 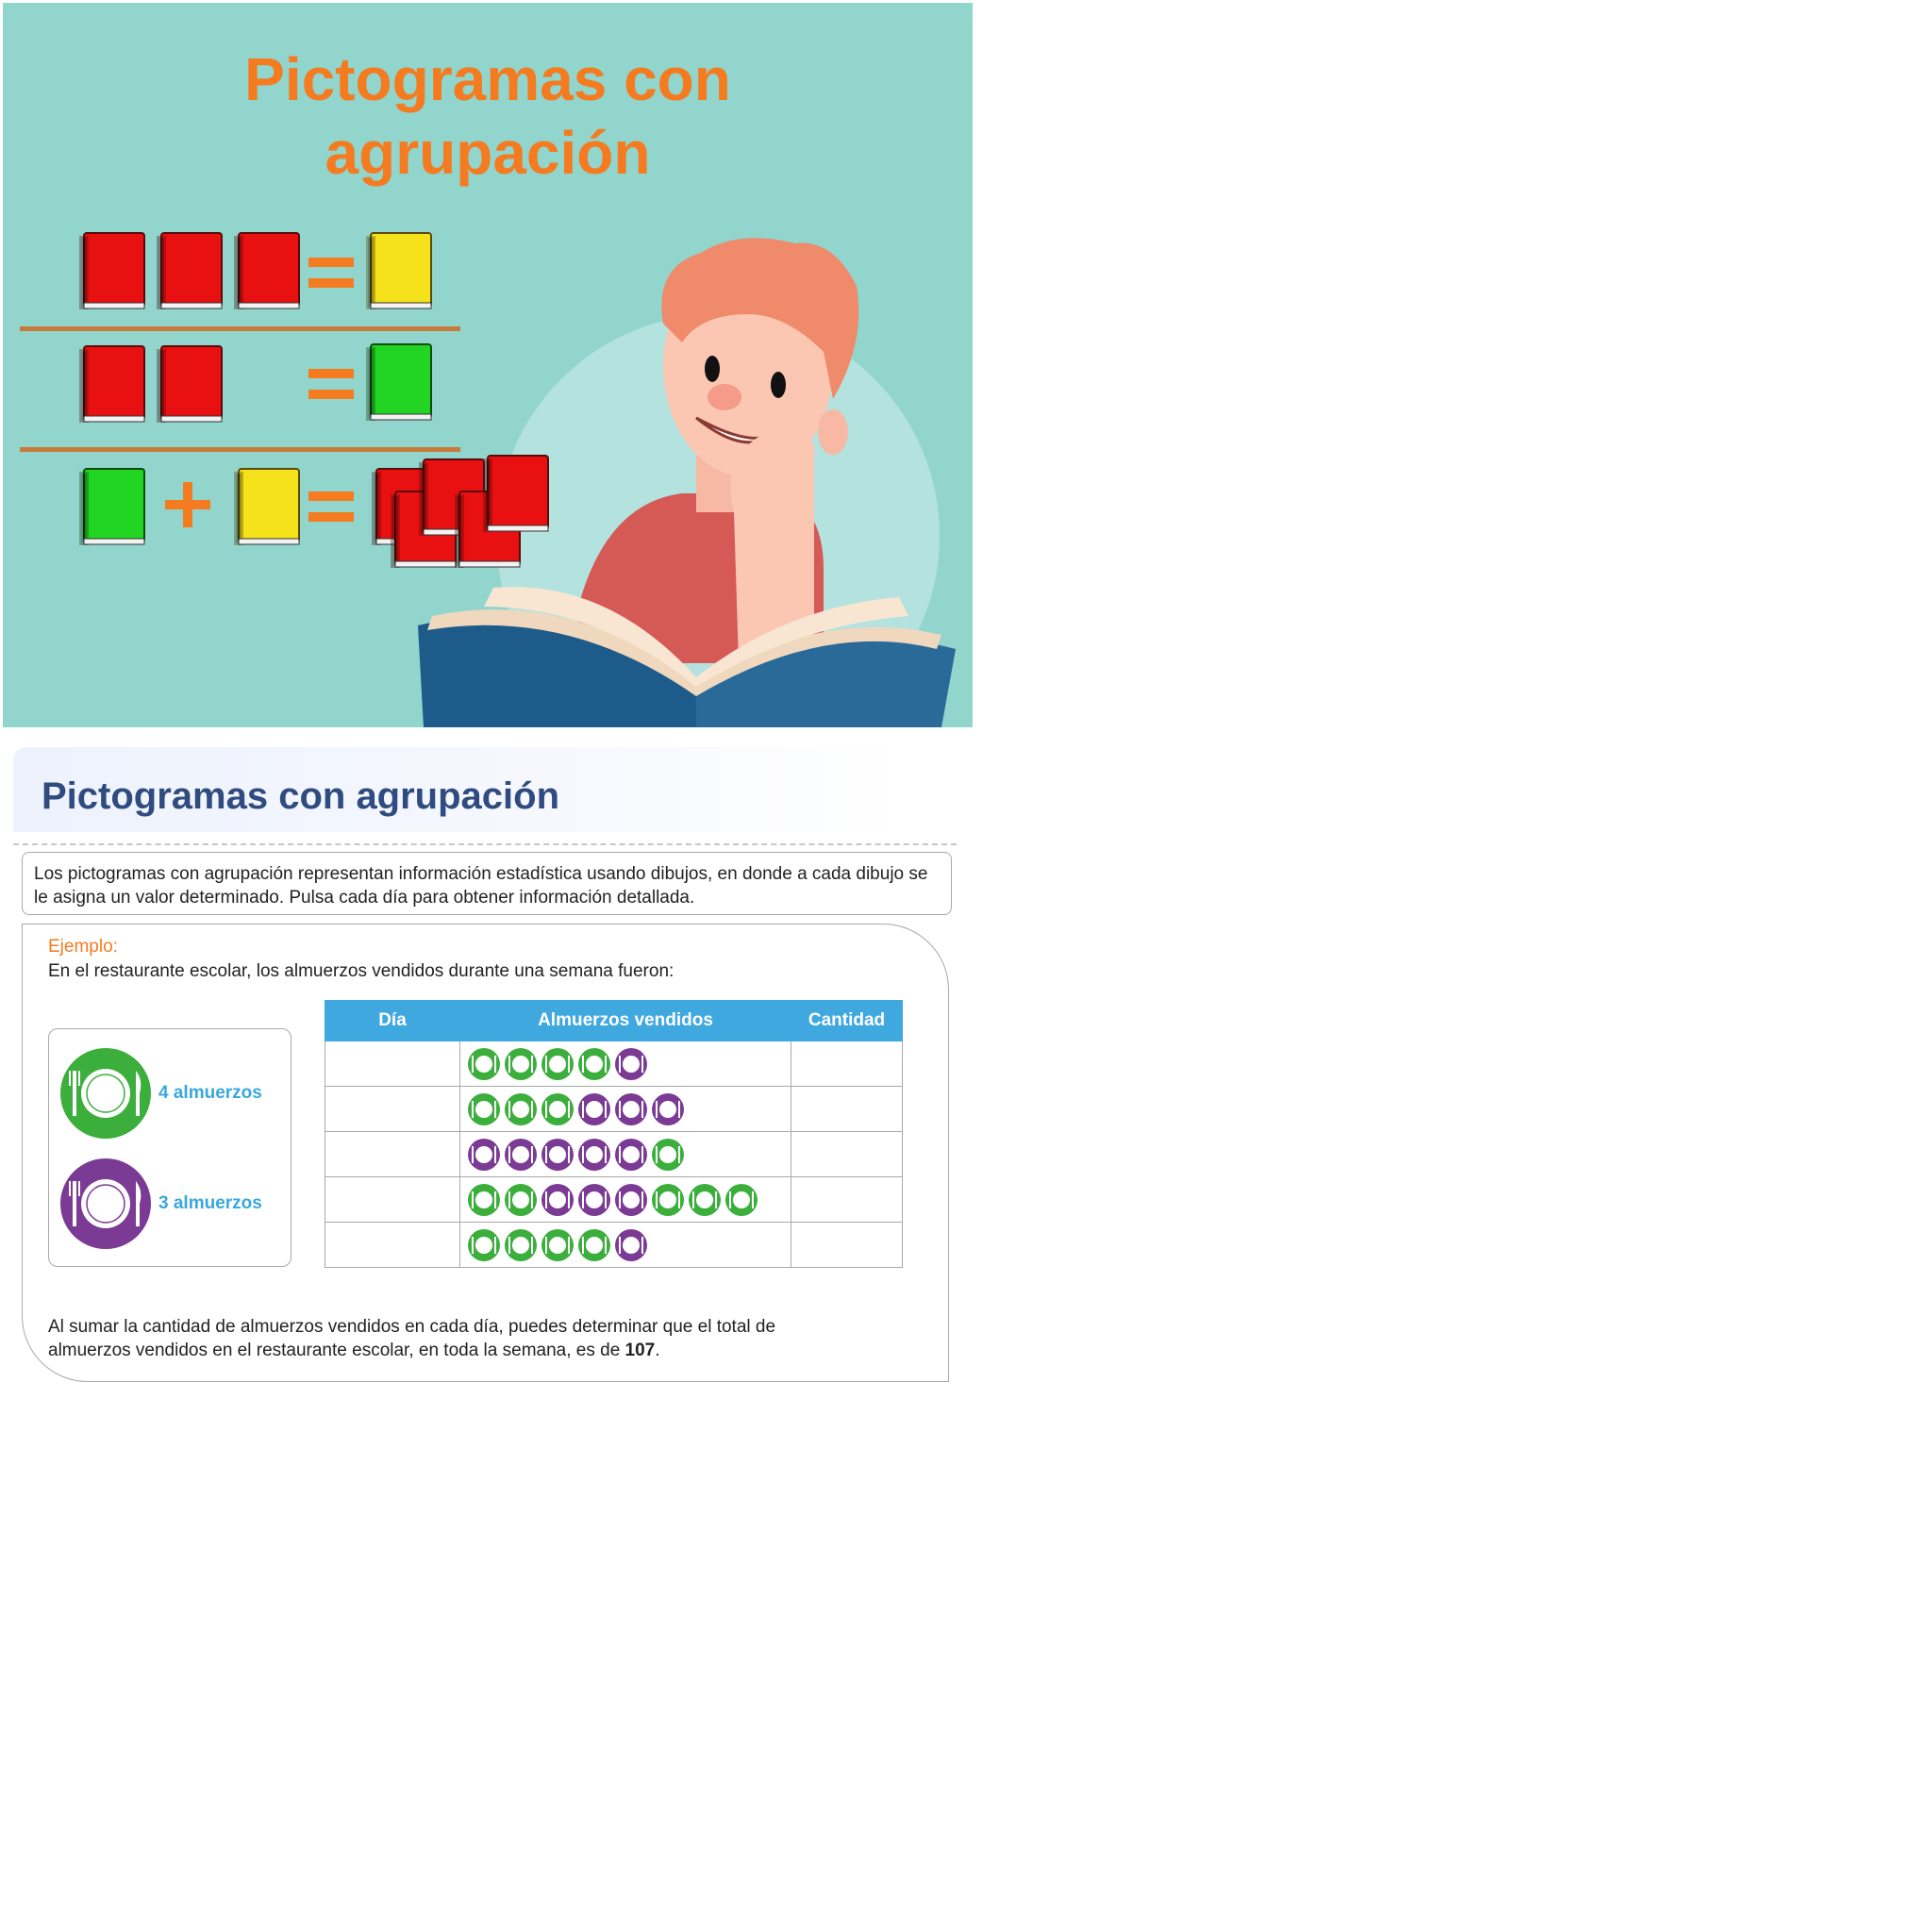 I want to click on section-title: Pictogramas con agrupación, so click(x=301, y=796).